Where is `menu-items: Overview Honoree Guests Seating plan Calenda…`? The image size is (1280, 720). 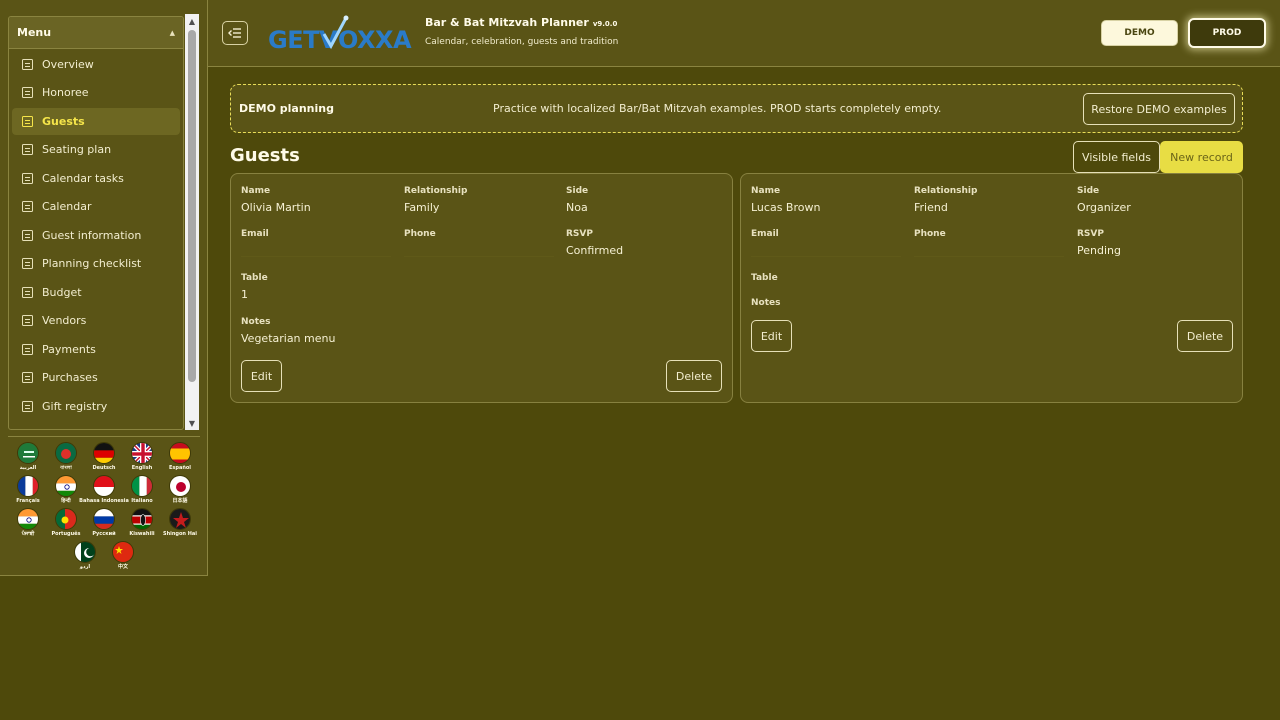
menu-items: Overview Honoree Guests Seating plan Calenda… is located at coordinates (96, 235).